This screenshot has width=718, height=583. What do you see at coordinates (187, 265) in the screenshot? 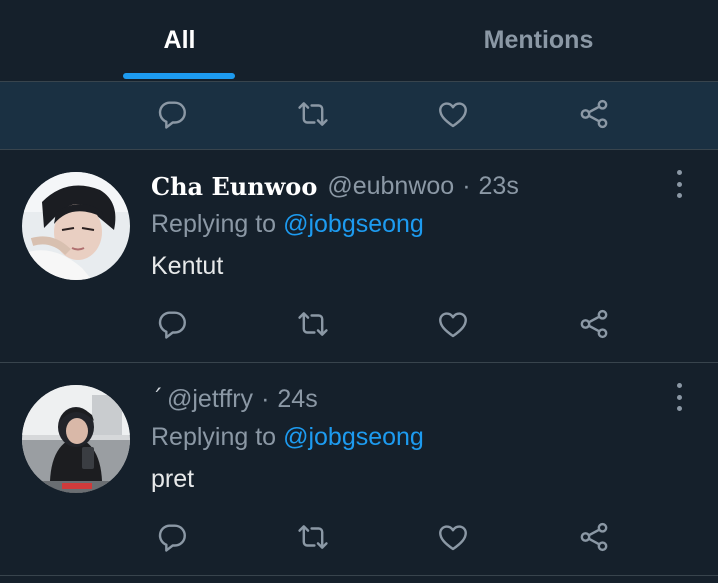
I see `tweet-text: Kentut` at bounding box center [187, 265].